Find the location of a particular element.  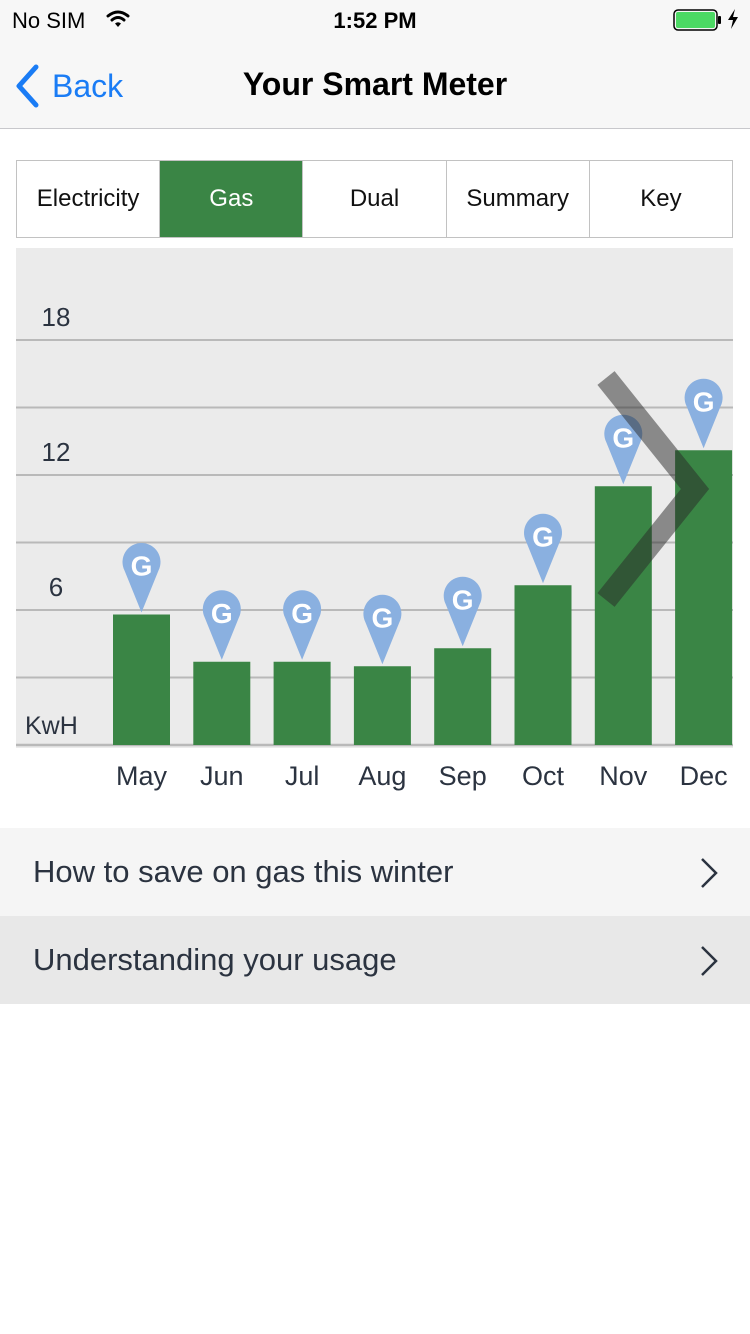

list-item-save-gas: How to save on gas this winter is located at coordinates (375, 872).